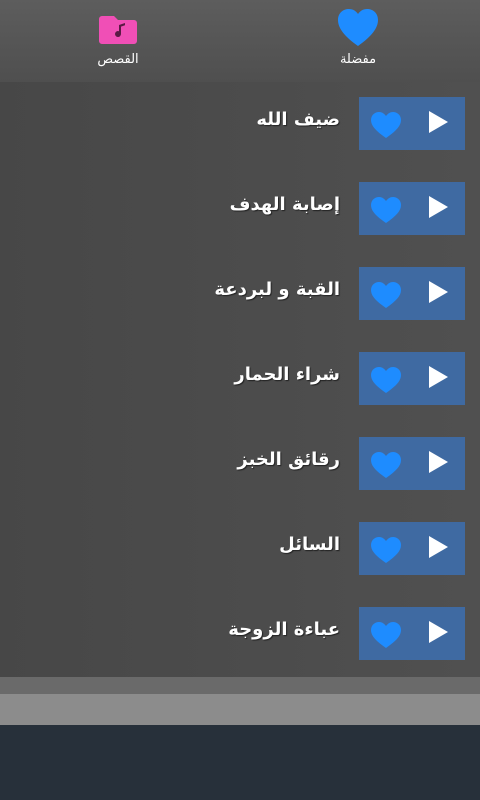  I want to click on story-title: ضيف الله, so click(298, 119).